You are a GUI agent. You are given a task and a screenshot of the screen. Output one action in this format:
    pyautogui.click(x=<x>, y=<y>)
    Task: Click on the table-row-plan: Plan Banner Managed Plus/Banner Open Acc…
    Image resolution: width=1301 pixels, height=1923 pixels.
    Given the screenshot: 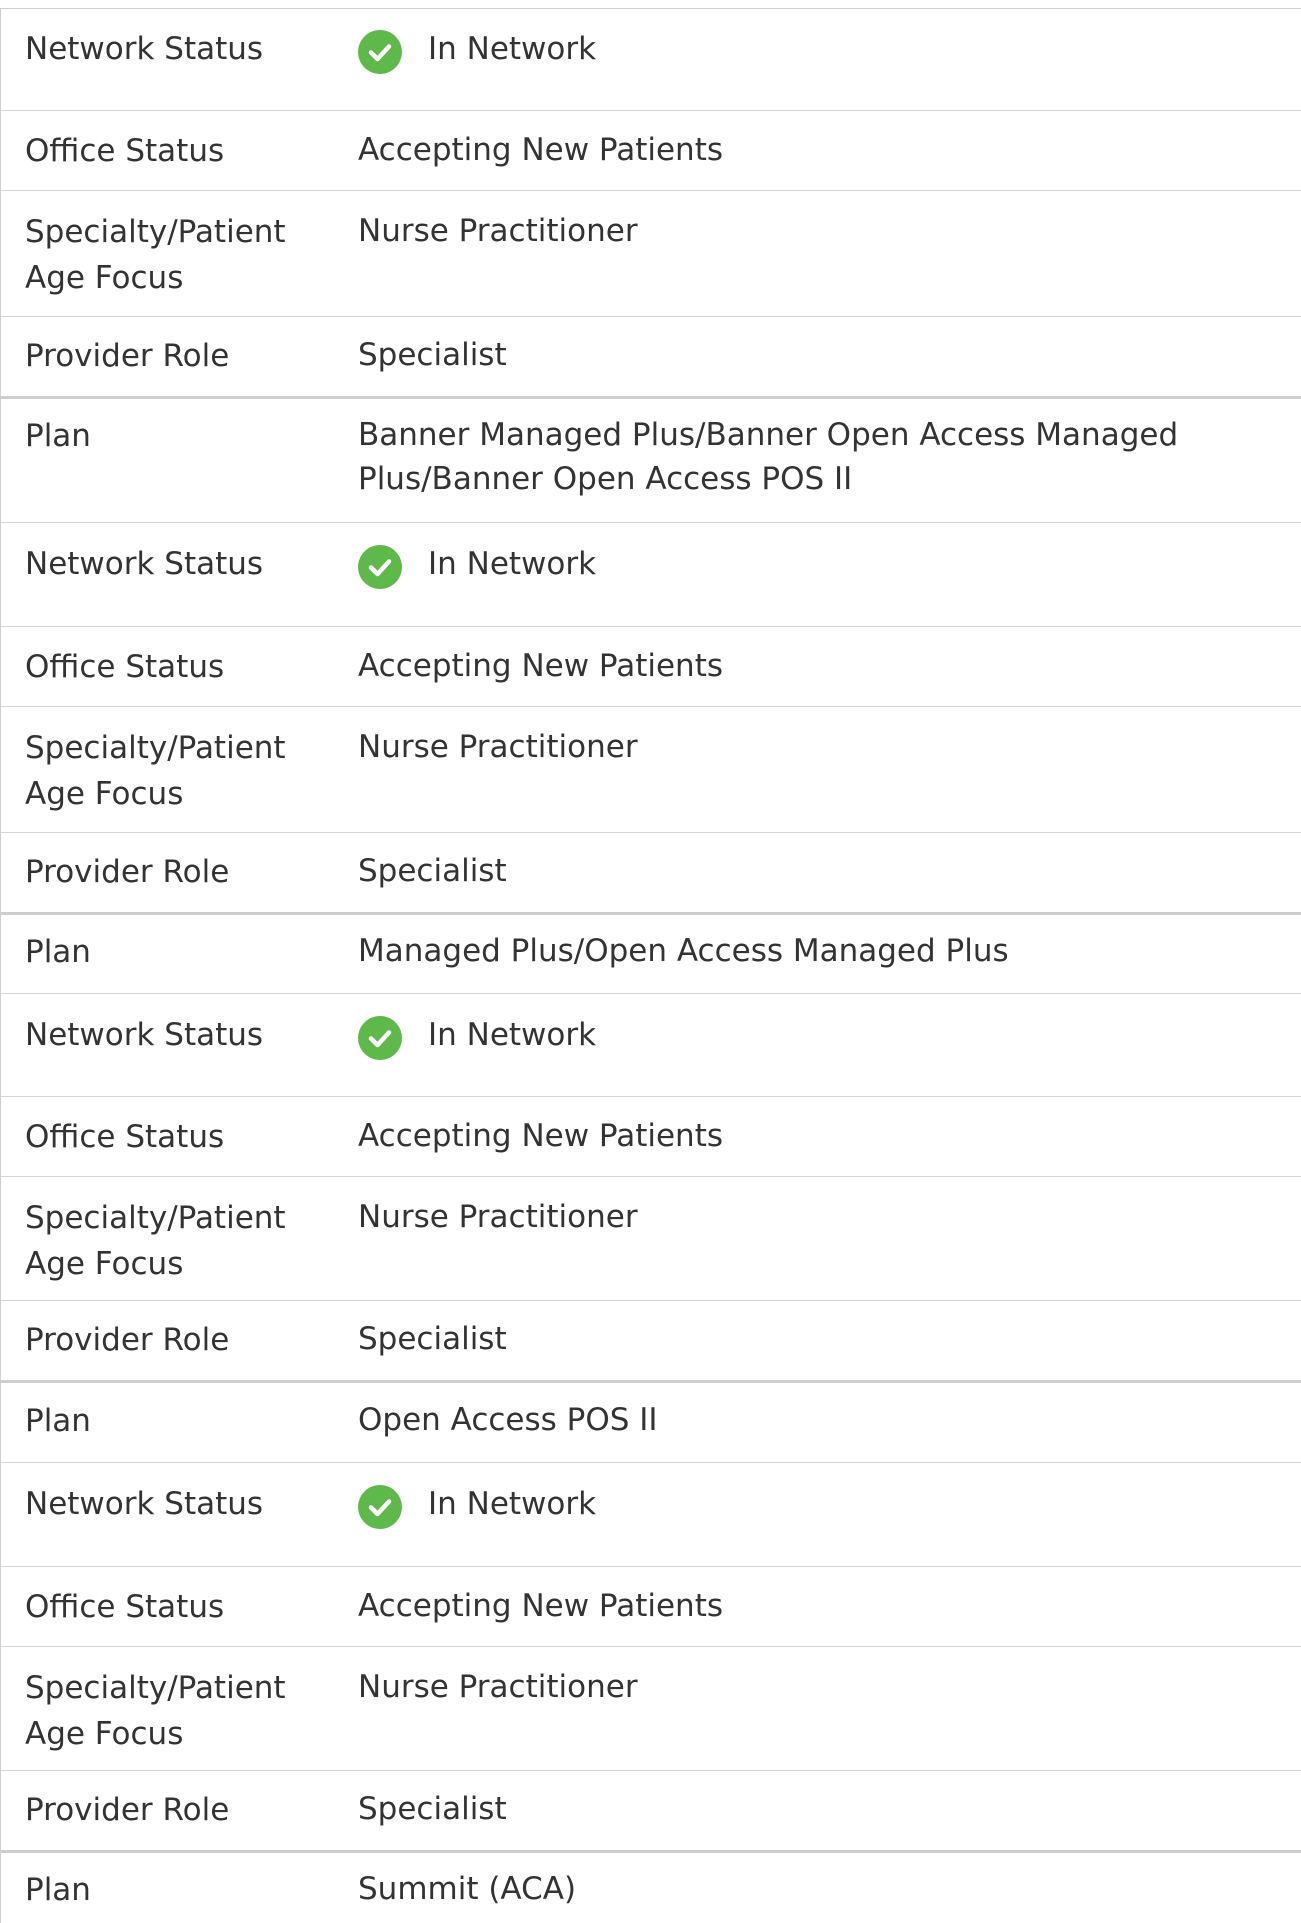 What is the action you would take?
    pyautogui.click(x=651, y=461)
    